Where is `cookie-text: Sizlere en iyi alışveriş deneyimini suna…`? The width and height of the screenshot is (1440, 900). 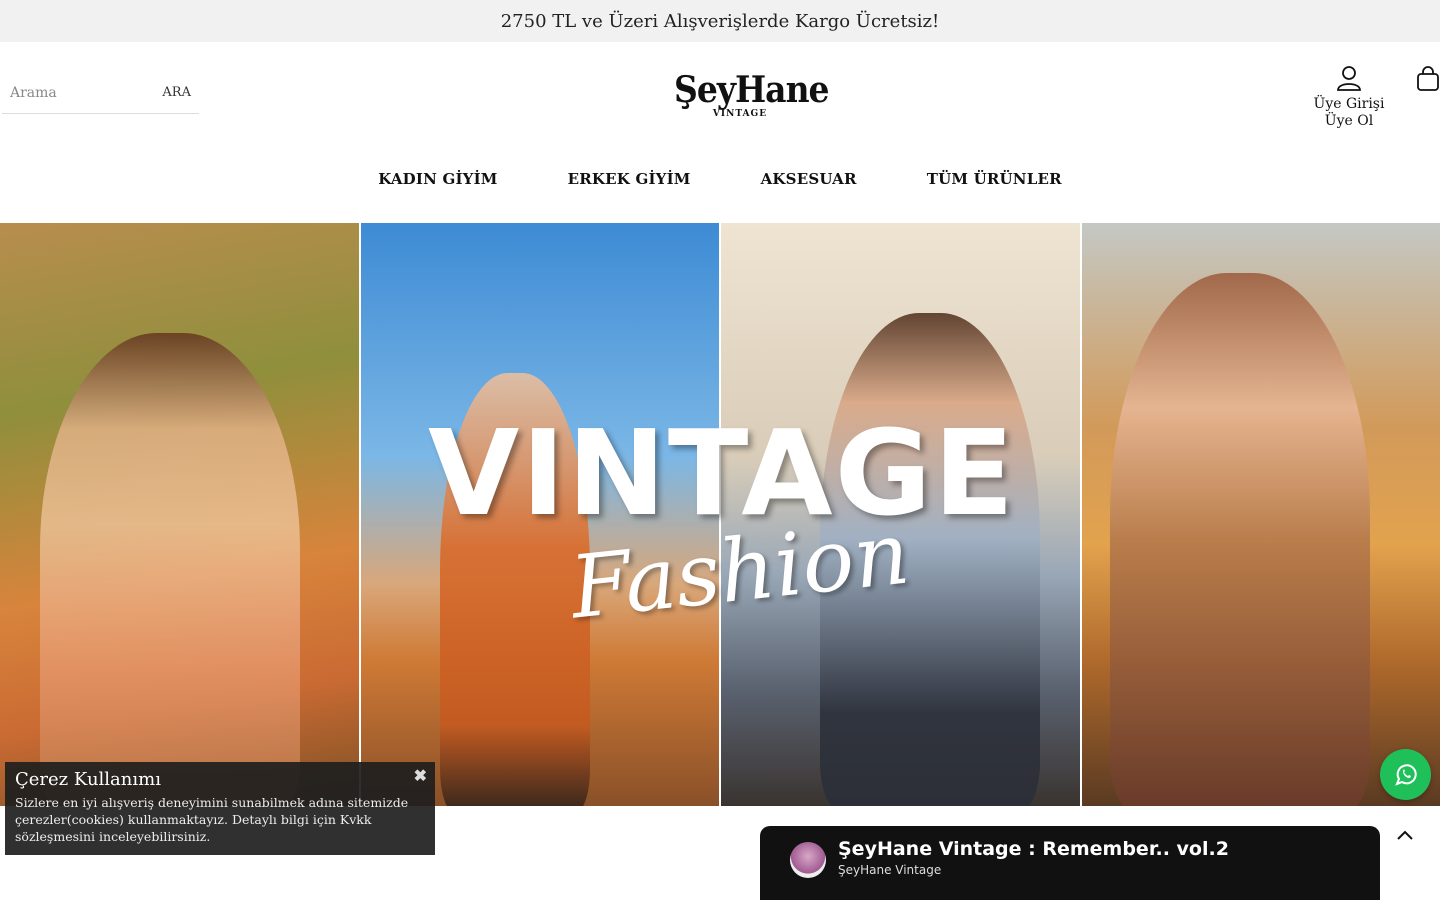
cookie-text: Sizlere en iyi alışveriş deneyimini suna… is located at coordinates (212, 819).